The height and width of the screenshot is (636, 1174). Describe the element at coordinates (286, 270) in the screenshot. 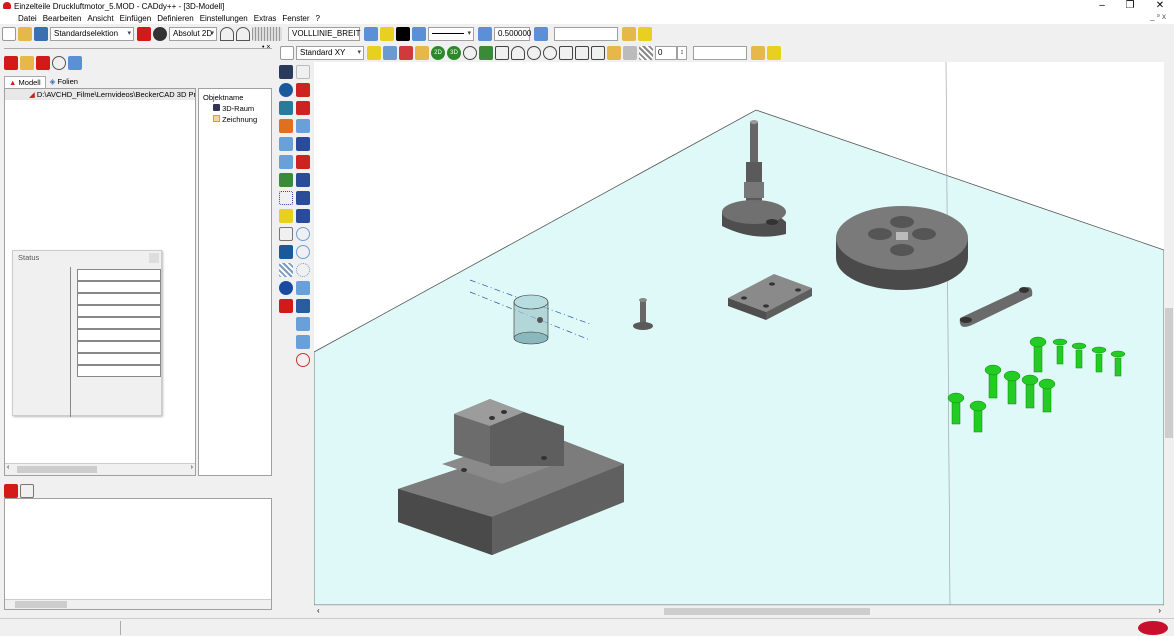

I see `hatch-tool-icon` at that location.